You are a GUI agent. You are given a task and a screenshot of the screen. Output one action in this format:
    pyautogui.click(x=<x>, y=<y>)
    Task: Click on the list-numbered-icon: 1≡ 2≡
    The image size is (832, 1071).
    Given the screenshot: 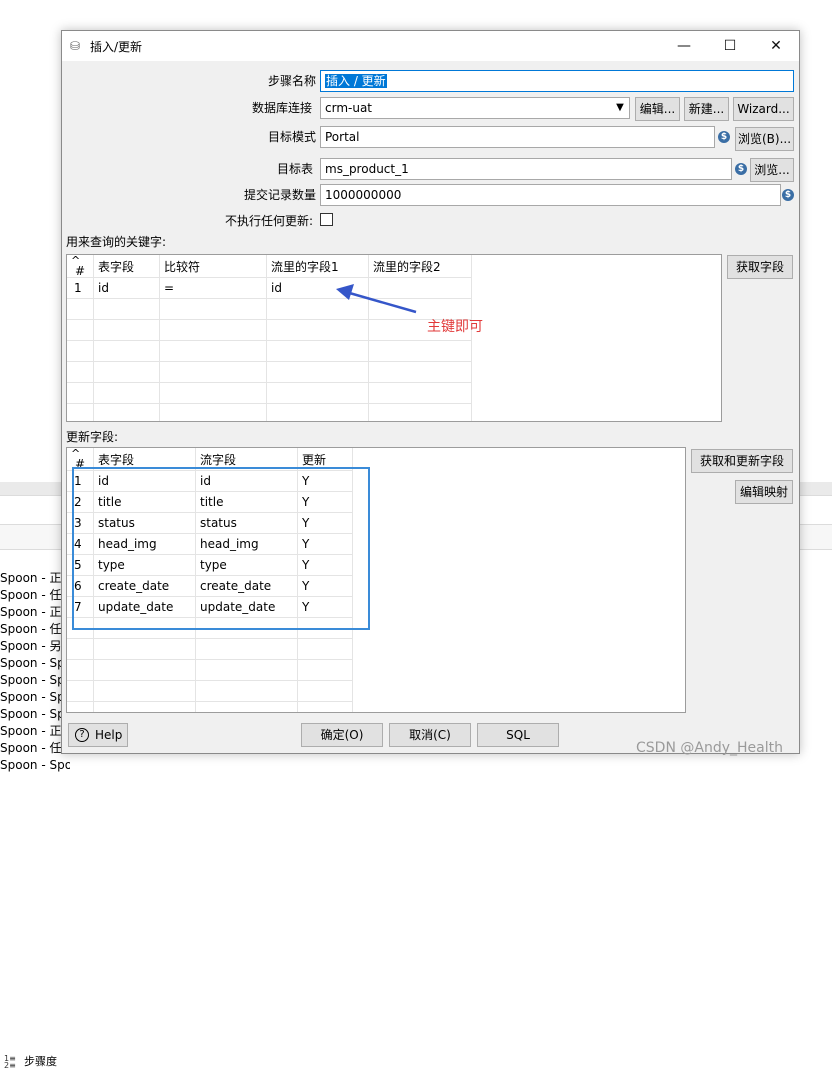 What is the action you would take?
    pyautogui.click(x=10, y=1062)
    